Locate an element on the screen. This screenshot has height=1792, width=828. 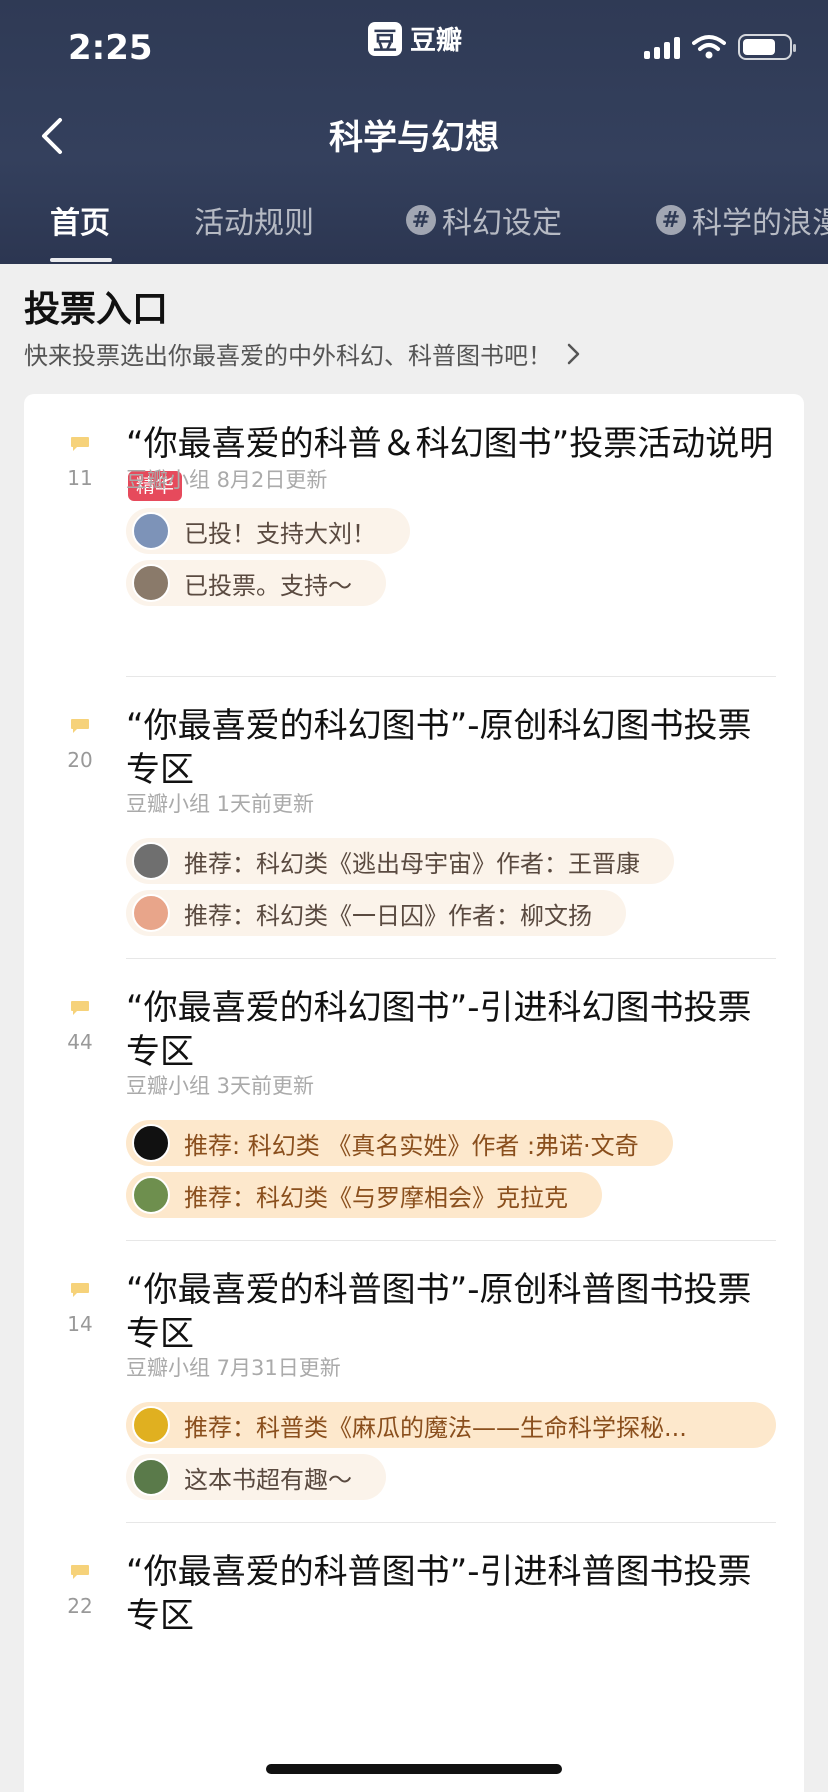
page-title: 科学与幻想 is located at coordinates (414, 138).